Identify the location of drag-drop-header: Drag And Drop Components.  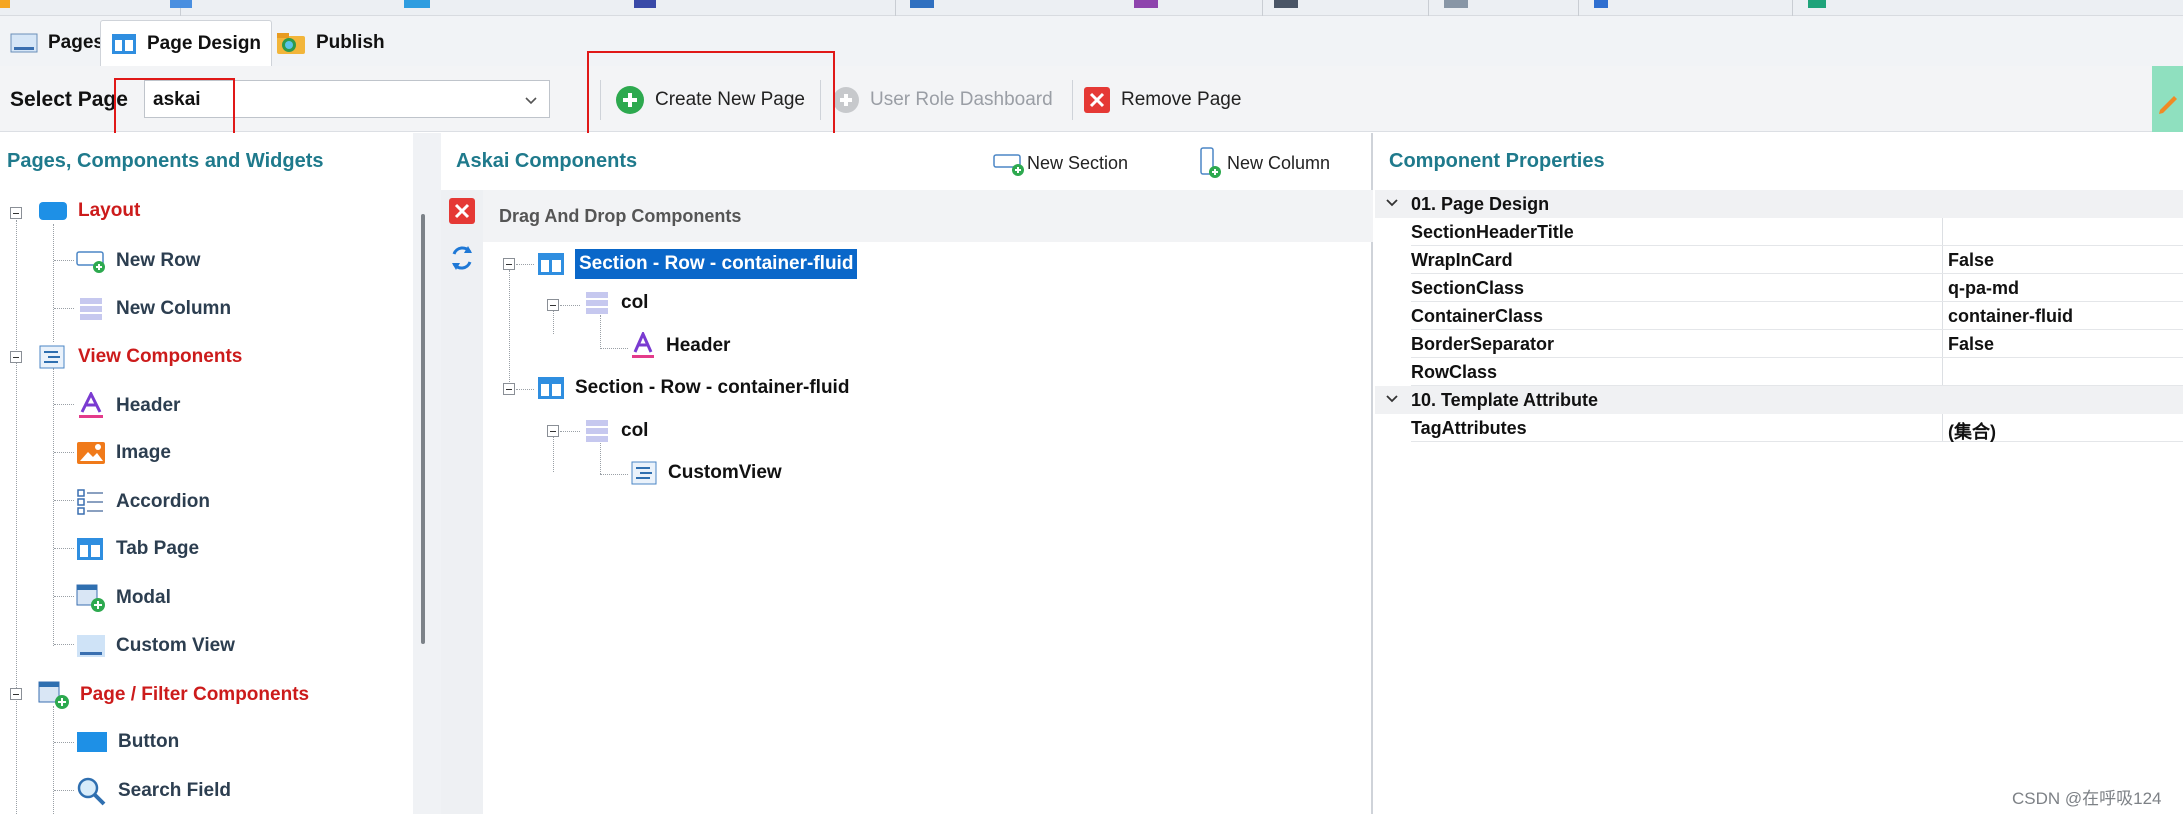
(928, 216).